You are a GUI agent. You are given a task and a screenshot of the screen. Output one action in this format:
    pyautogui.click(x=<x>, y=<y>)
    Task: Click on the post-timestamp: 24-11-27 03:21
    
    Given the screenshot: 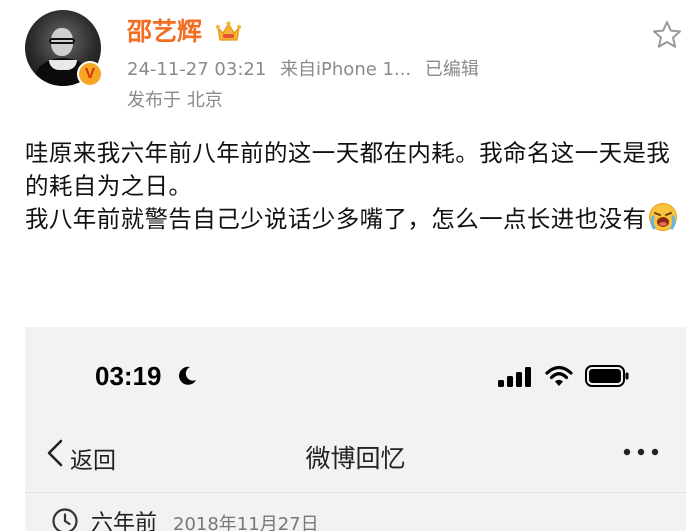 What is the action you would take?
    pyautogui.click(x=197, y=69)
    